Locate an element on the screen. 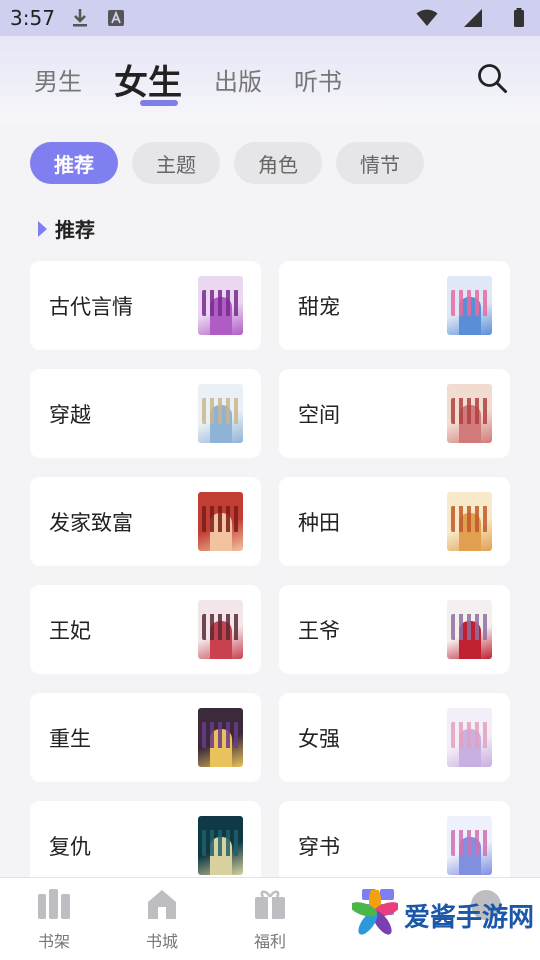 The height and width of the screenshot is (960, 540). bookstore-icon is located at coordinates (162, 904).